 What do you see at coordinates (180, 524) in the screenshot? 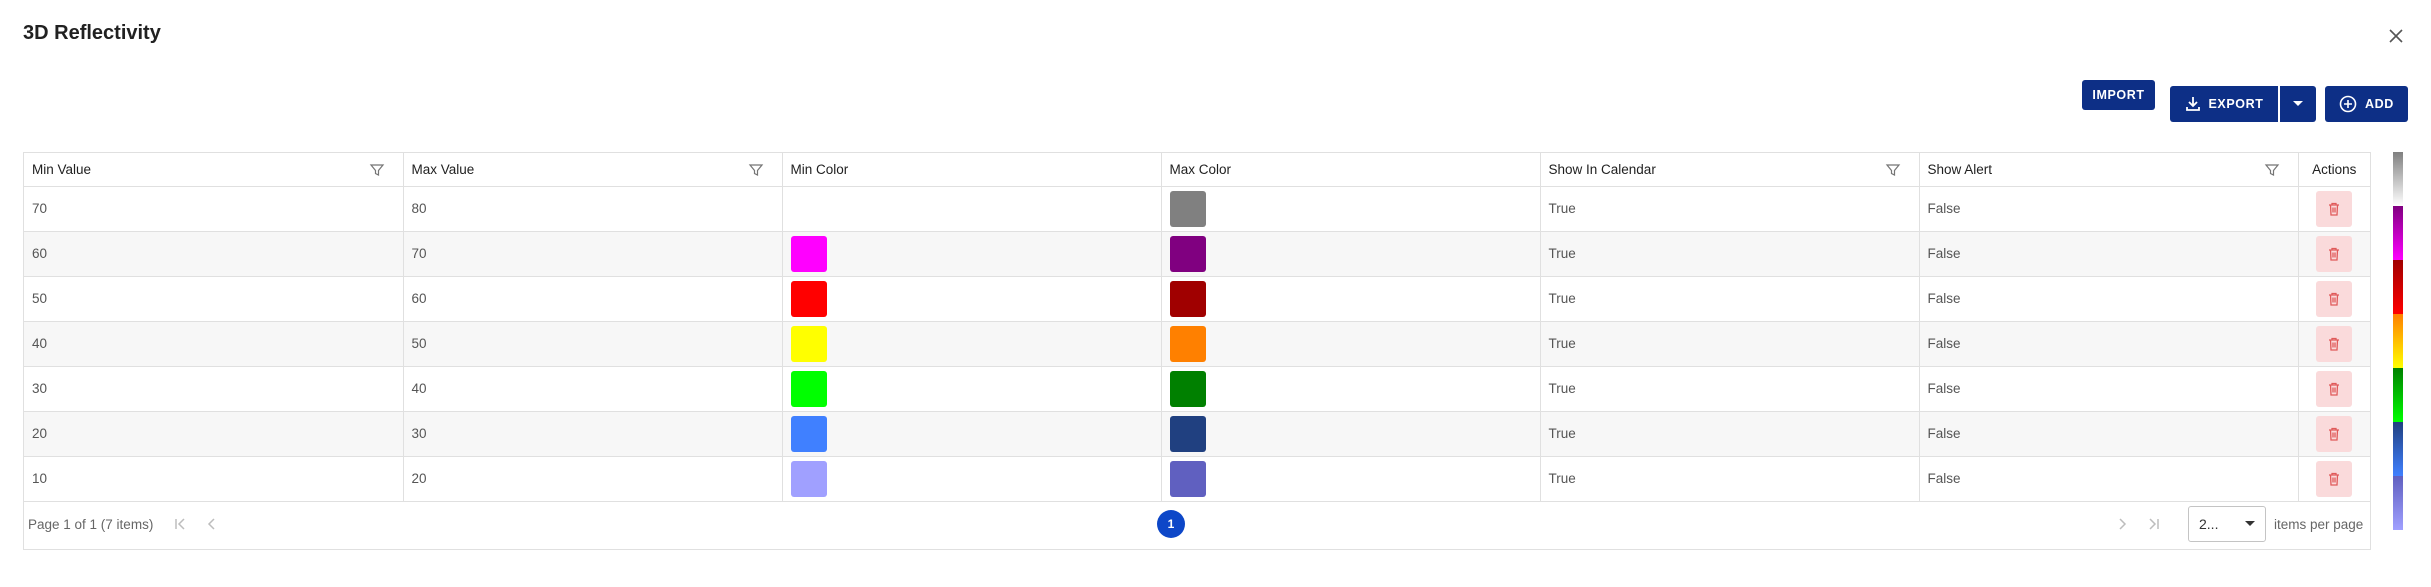
I see `first-page-icon` at bounding box center [180, 524].